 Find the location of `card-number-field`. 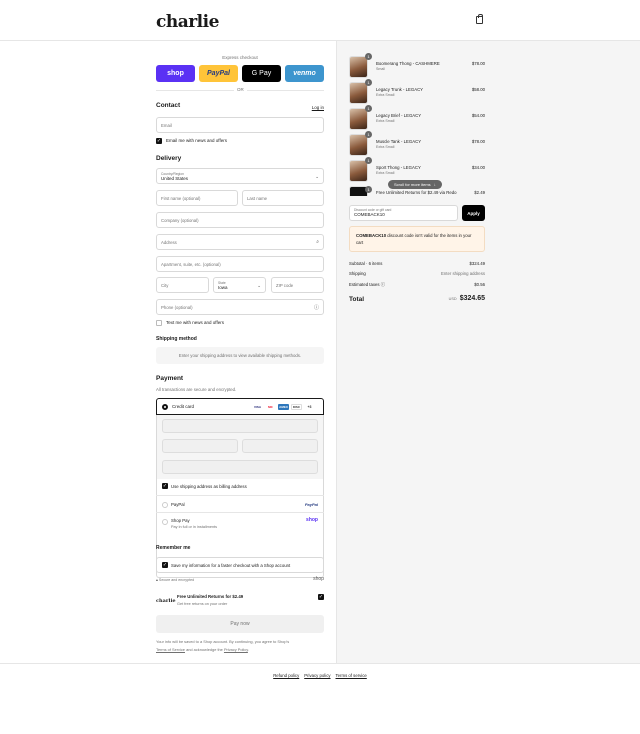

card-number-field is located at coordinates (240, 426).